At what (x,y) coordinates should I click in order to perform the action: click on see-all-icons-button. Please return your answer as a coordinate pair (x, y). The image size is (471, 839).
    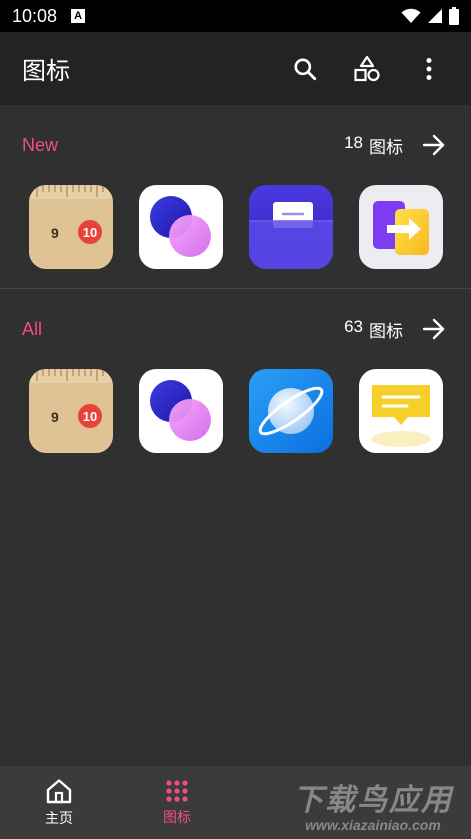
    Looking at the image, I should click on (434, 329).